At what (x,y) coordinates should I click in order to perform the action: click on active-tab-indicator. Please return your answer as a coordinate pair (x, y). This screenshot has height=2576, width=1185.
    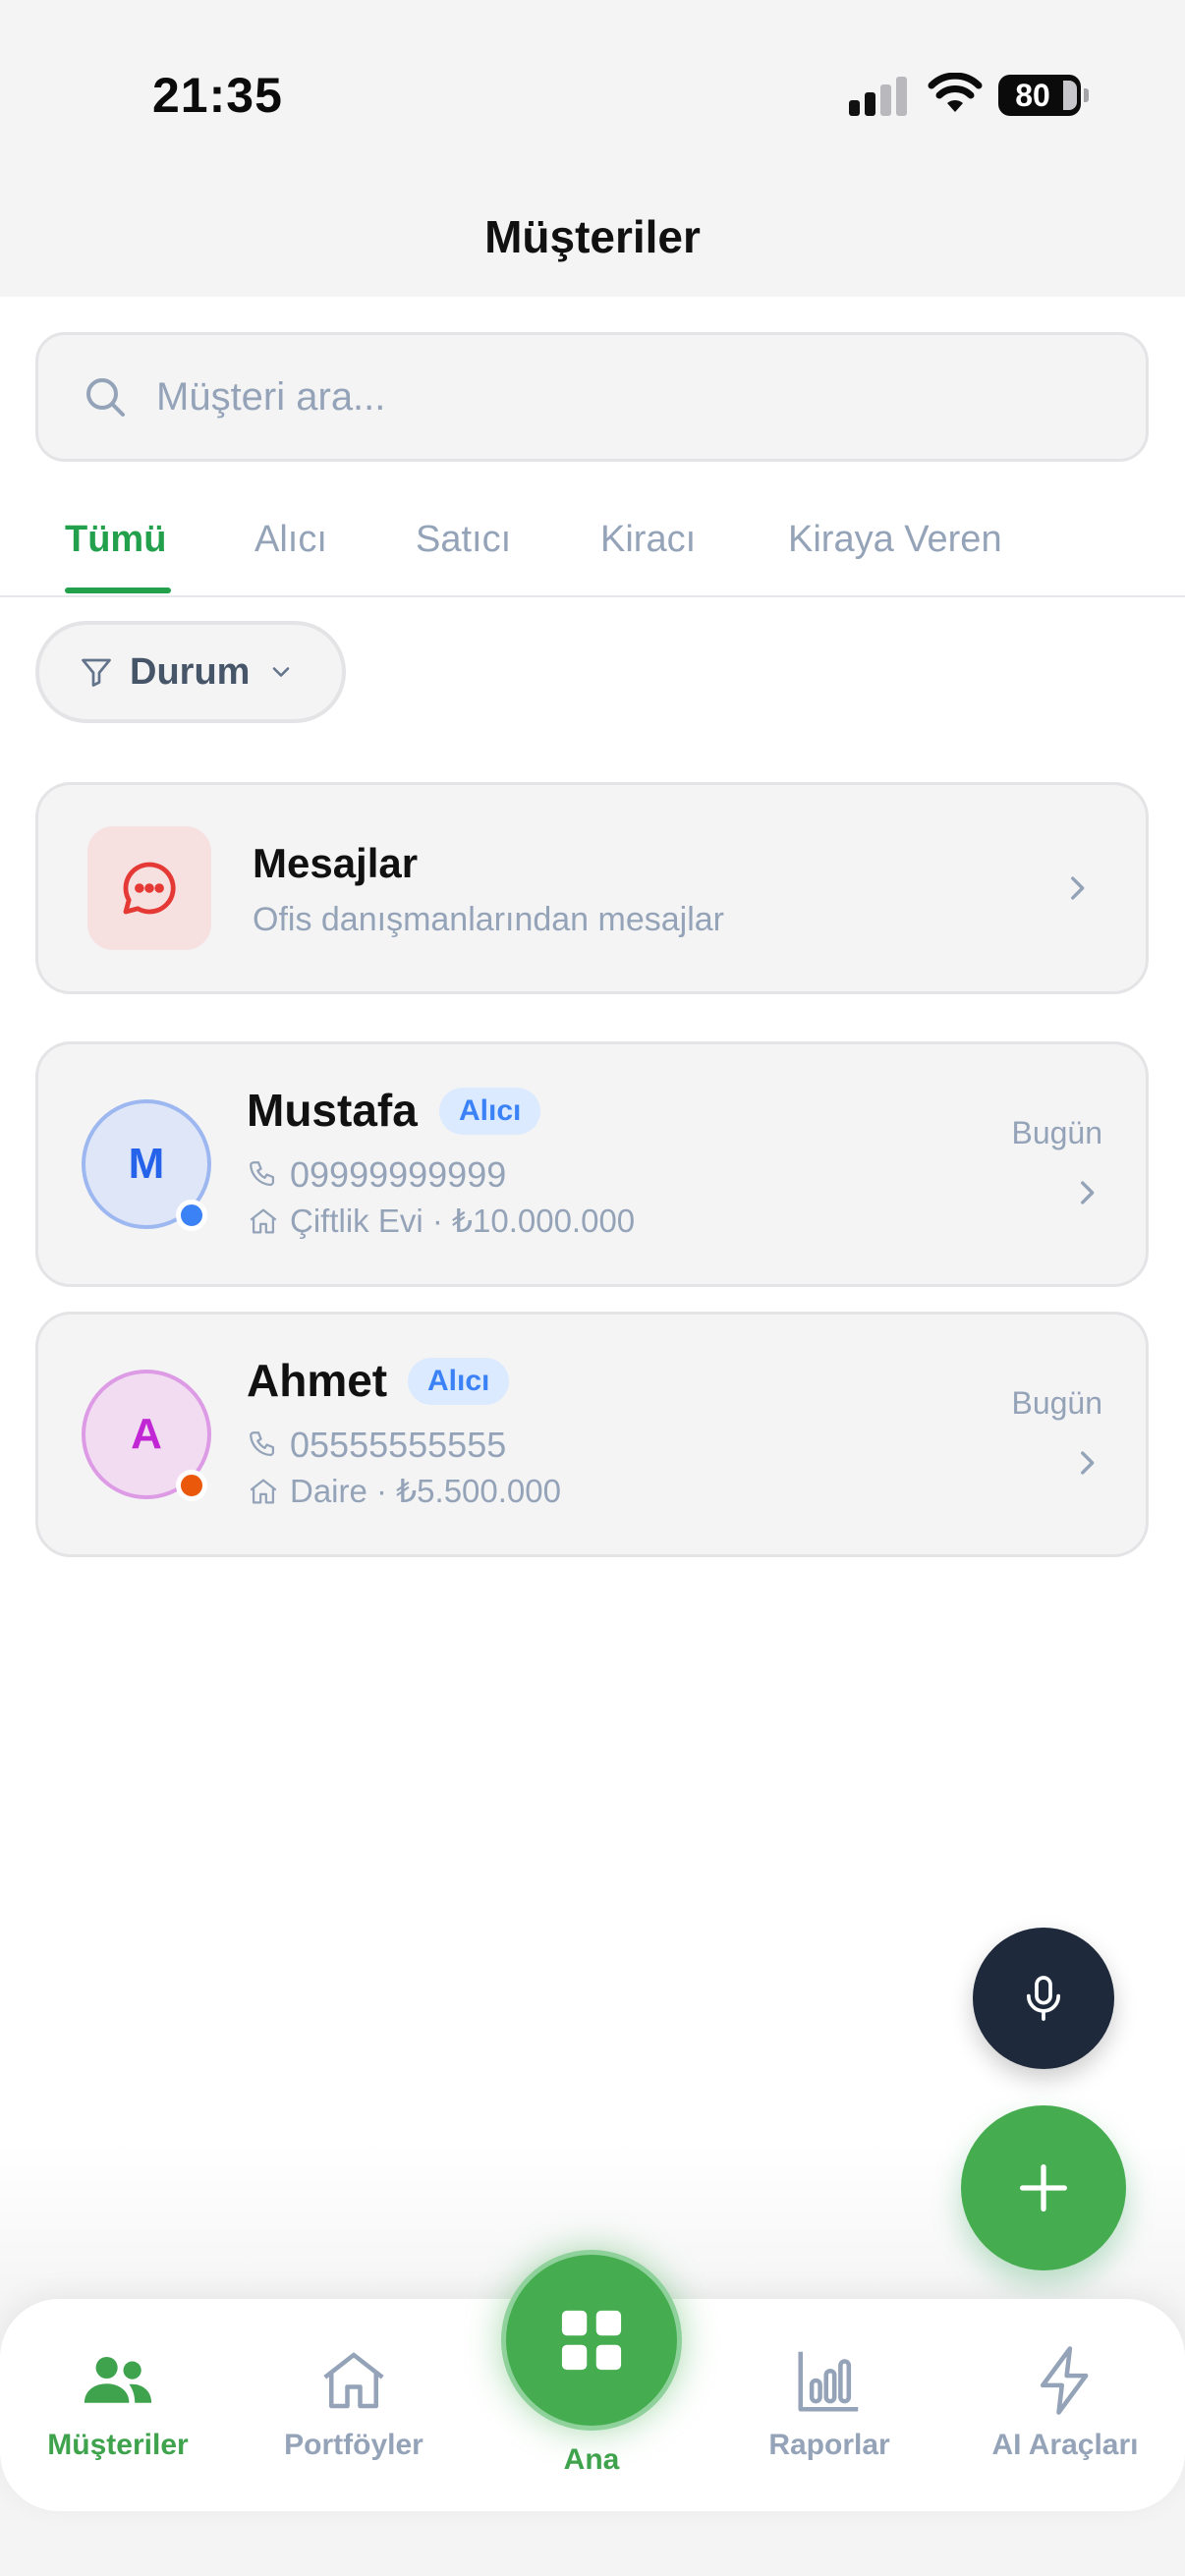
    Looking at the image, I should click on (118, 590).